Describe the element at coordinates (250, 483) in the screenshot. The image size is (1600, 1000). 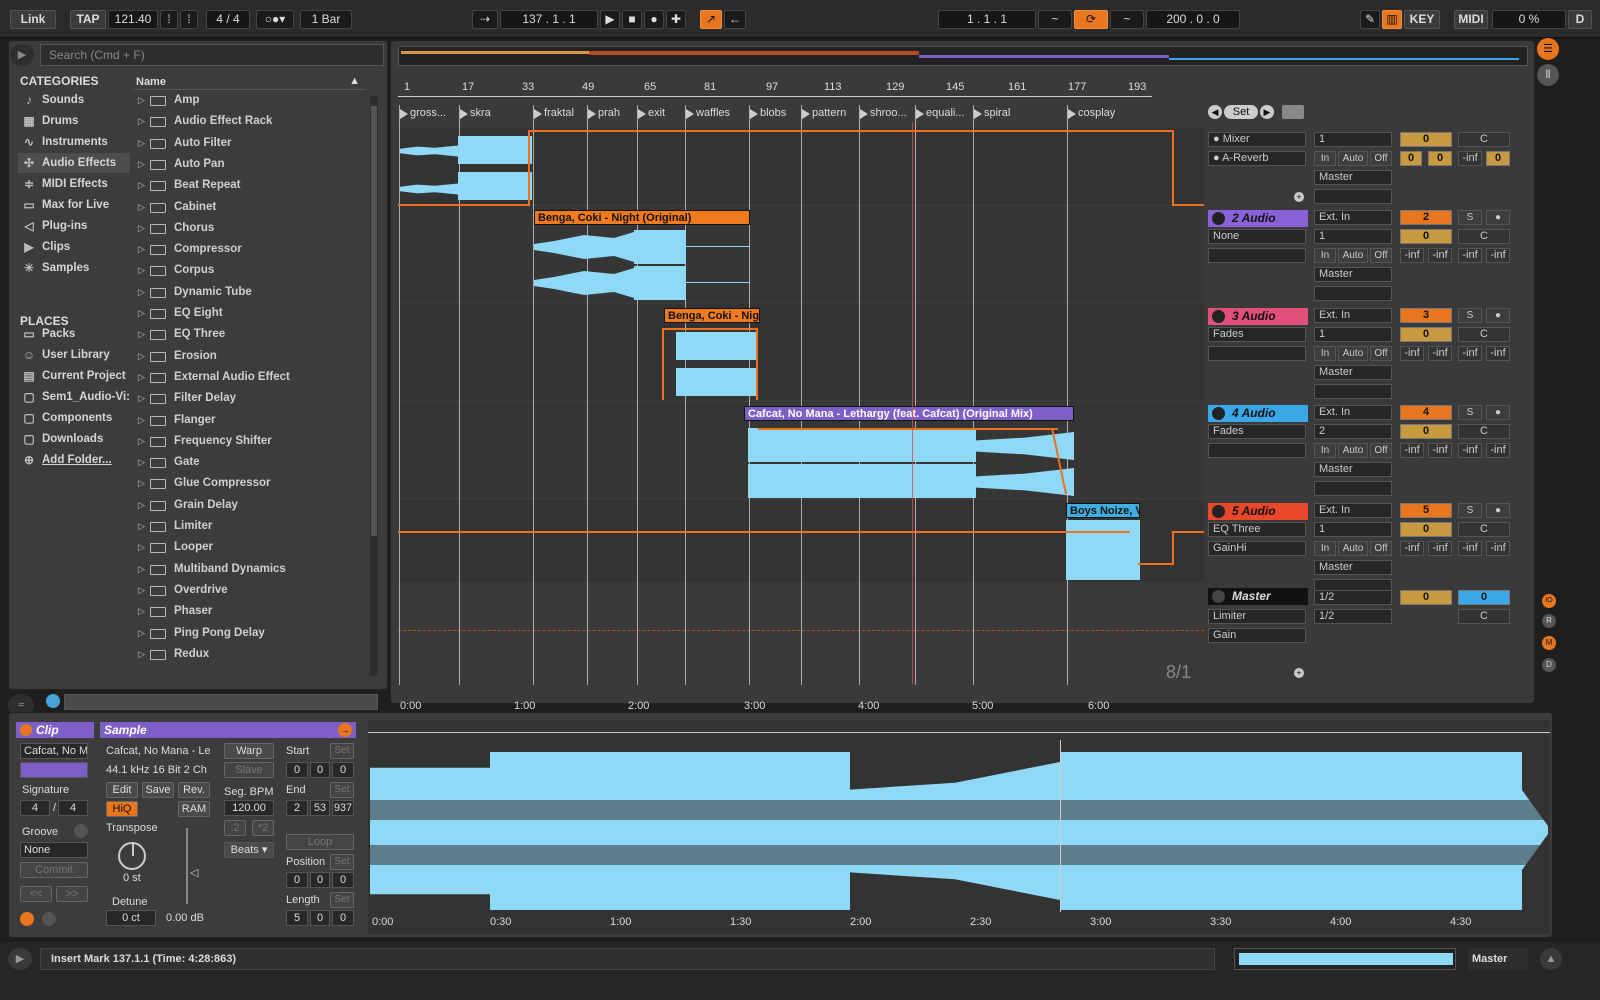
I see `browser-item: ▷ Glue Compressor` at that location.